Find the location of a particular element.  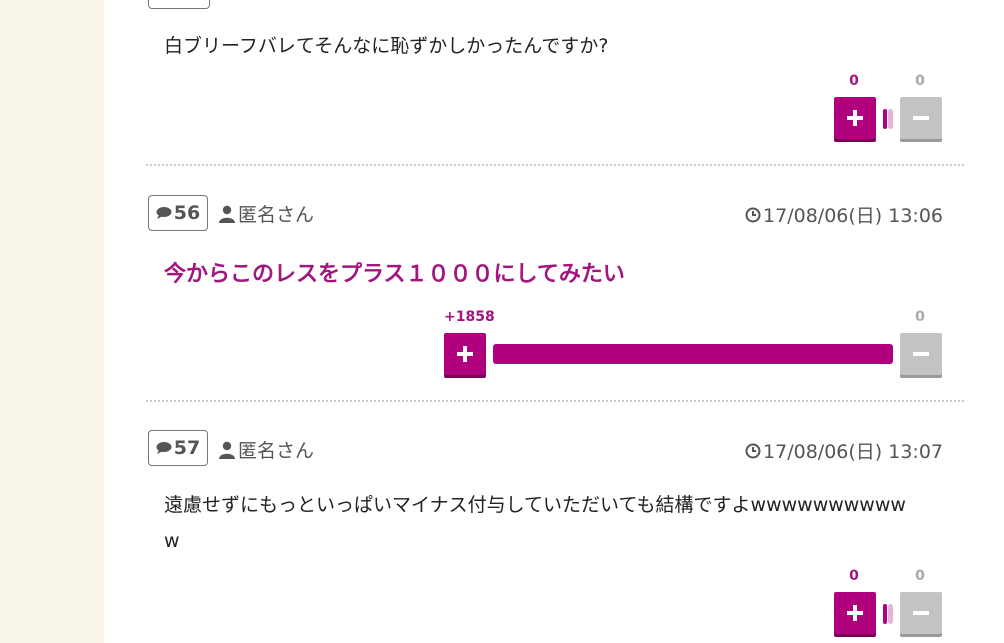

res-number-badge: 56 is located at coordinates (178, 213).